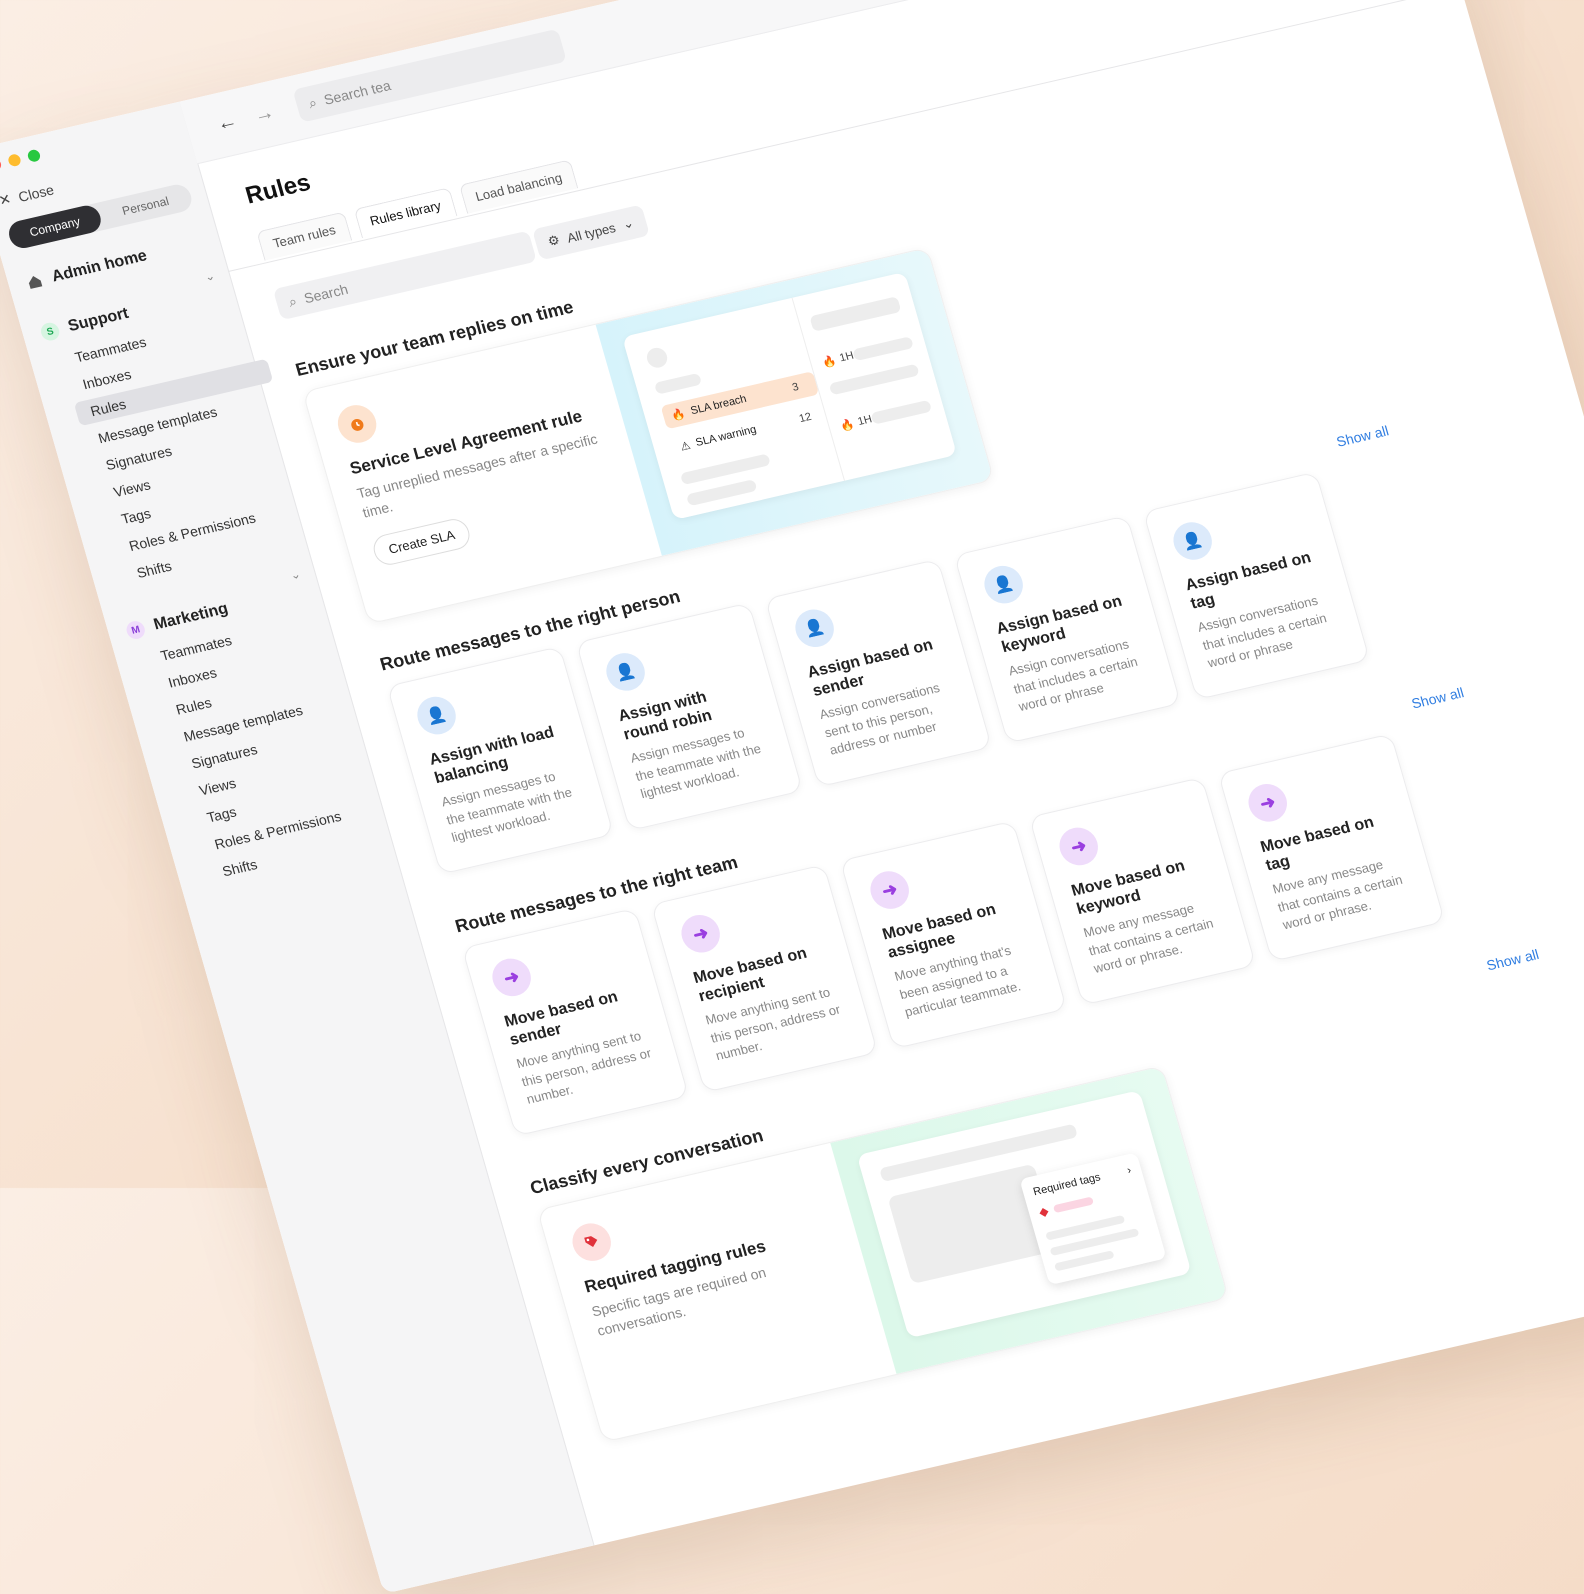 The height and width of the screenshot is (1594, 1584). What do you see at coordinates (99, 266) in the screenshot?
I see `admin-home-label: Admin home` at bounding box center [99, 266].